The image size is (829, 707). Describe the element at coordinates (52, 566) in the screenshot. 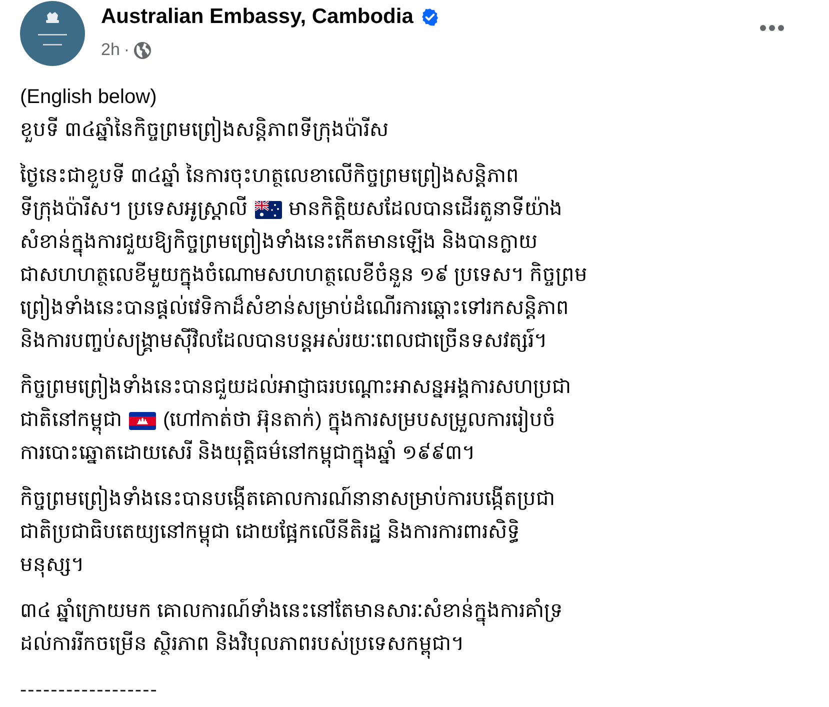

I see `post-text-line: មនុស្ស។` at that location.